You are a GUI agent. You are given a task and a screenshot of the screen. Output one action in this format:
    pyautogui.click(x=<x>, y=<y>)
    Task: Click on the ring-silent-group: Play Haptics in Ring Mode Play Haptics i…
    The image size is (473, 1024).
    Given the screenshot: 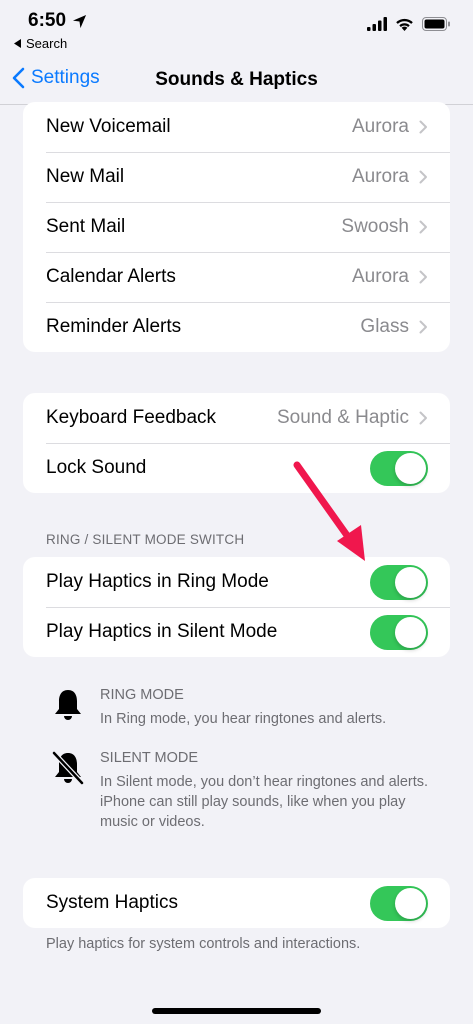 What is the action you would take?
    pyautogui.click(x=236, y=607)
    